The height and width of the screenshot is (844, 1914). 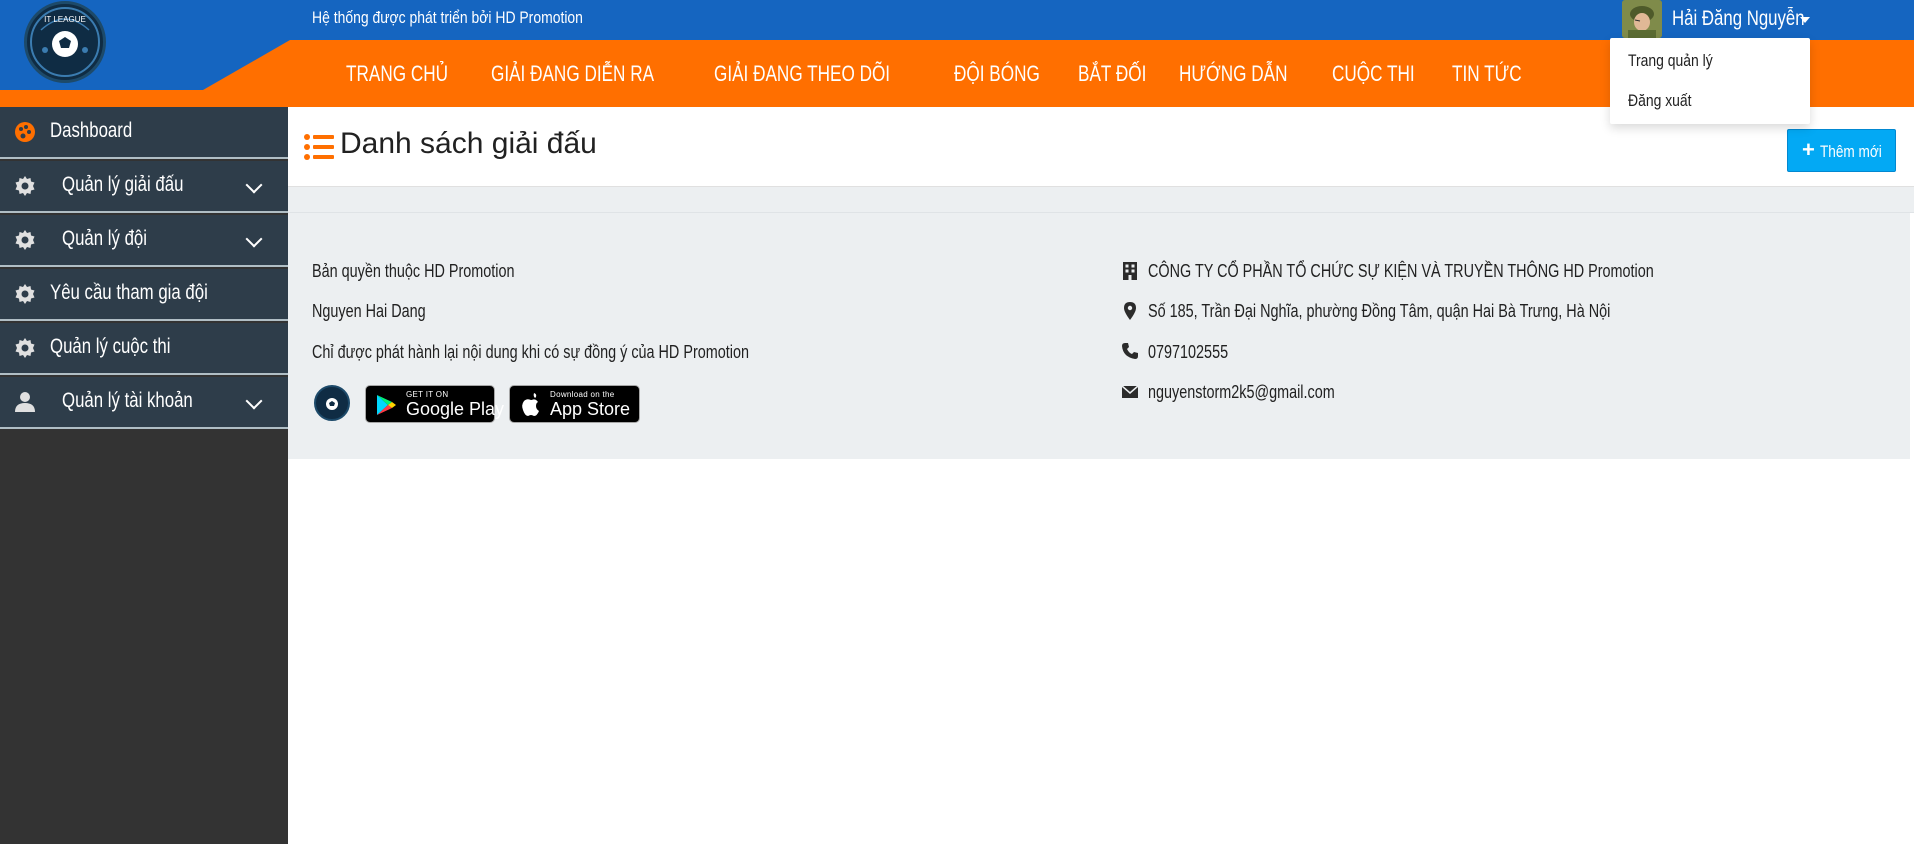 What do you see at coordinates (997, 74) in the screenshot?
I see `nav-item-teams: ĐỘI BÓNG` at bounding box center [997, 74].